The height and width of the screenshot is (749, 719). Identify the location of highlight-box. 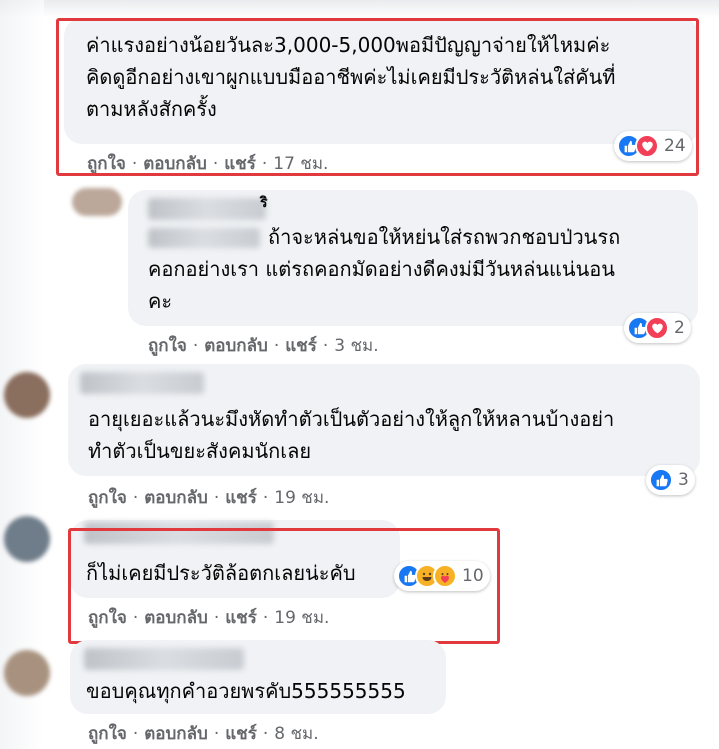
(284, 586).